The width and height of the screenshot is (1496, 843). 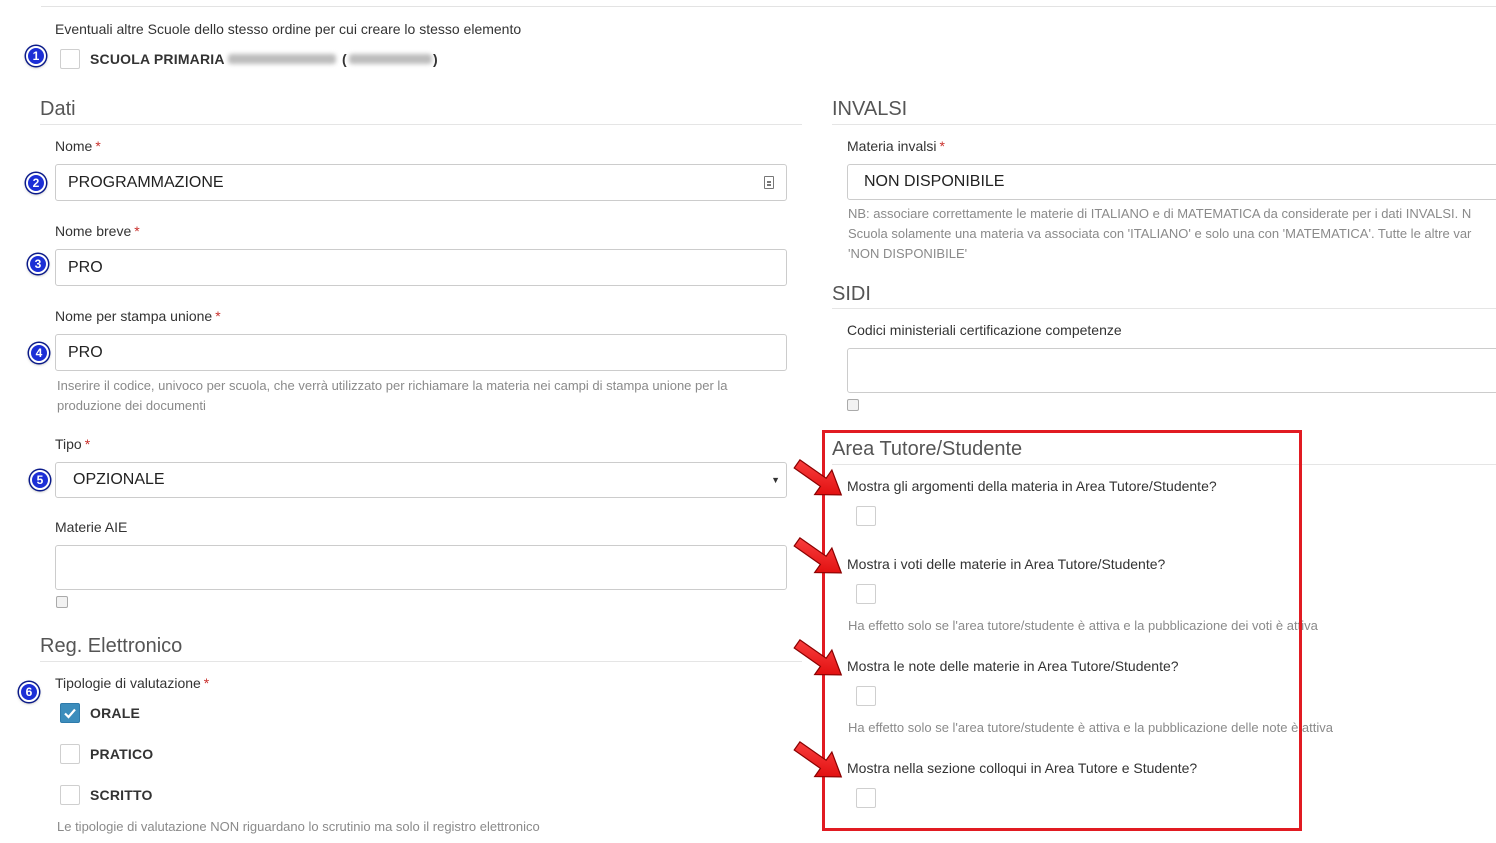 What do you see at coordinates (157, 59) in the screenshot?
I see `school-name: SCUOLA PRIMARIA` at bounding box center [157, 59].